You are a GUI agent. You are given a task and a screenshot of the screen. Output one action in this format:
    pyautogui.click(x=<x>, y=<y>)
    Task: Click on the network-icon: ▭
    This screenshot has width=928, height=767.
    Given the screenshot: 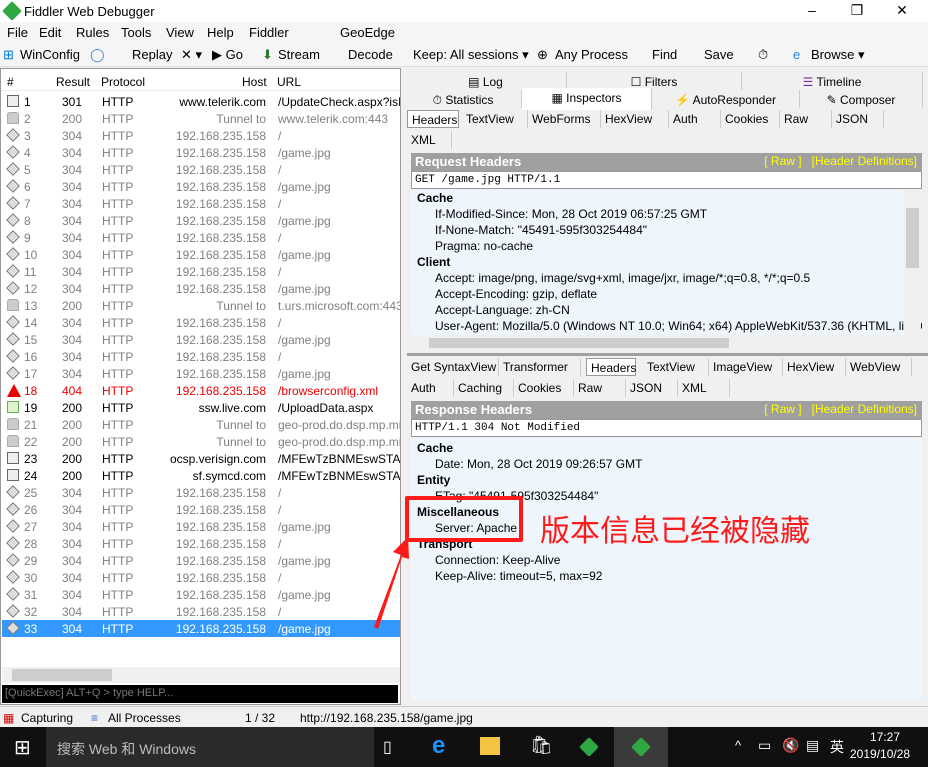 What is the action you would take?
    pyautogui.click(x=764, y=745)
    